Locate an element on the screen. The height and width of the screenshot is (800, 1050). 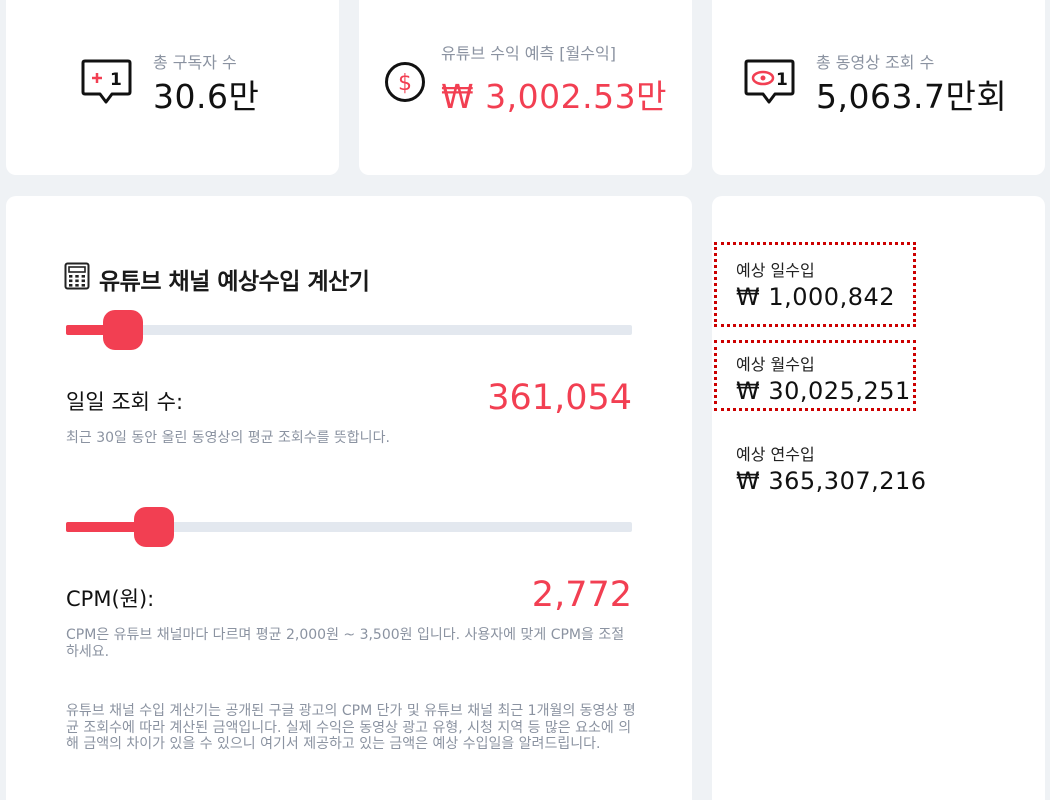
cpm-label: CPM(원): is located at coordinates (110, 599).